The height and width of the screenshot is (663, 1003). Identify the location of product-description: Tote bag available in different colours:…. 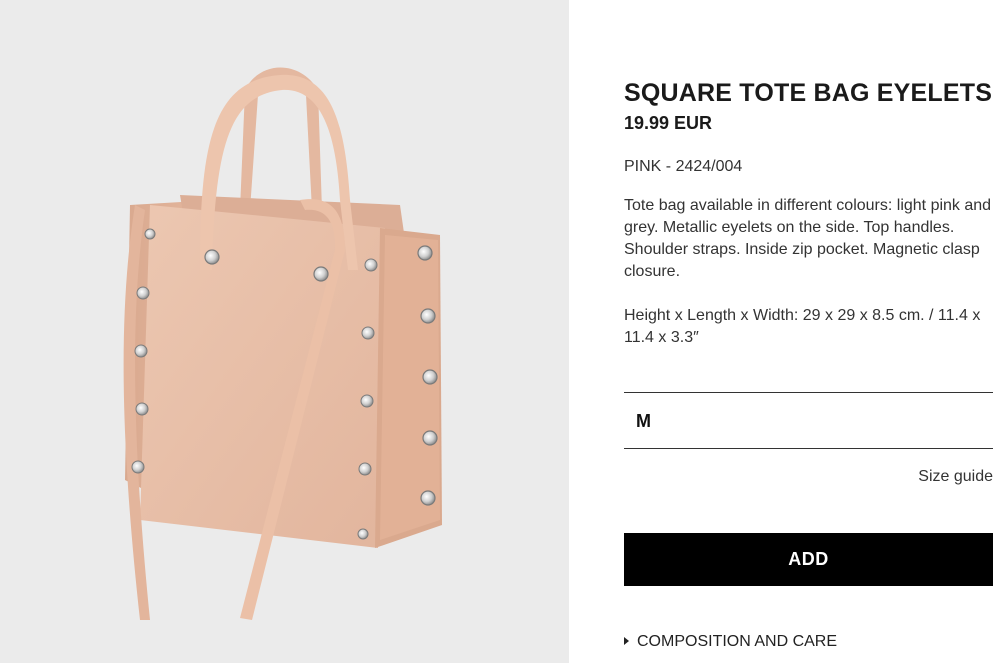
(808, 238).